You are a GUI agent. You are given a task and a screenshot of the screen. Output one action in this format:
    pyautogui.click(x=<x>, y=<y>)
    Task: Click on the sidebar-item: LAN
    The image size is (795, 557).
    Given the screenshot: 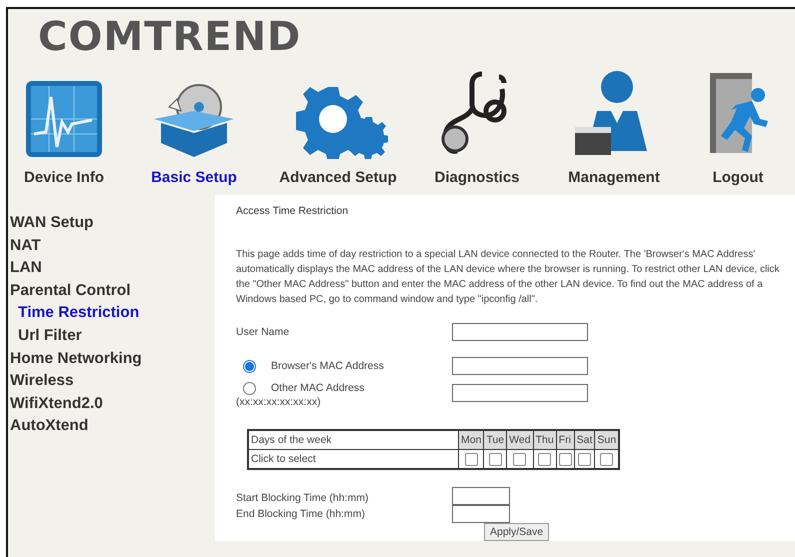 What is the action you would take?
    pyautogui.click(x=25, y=268)
    